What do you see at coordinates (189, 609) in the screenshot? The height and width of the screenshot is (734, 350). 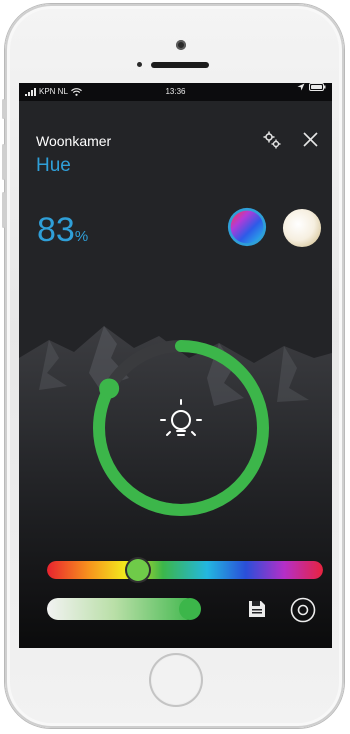 I see `white-level-thumb` at bounding box center [189, 609].